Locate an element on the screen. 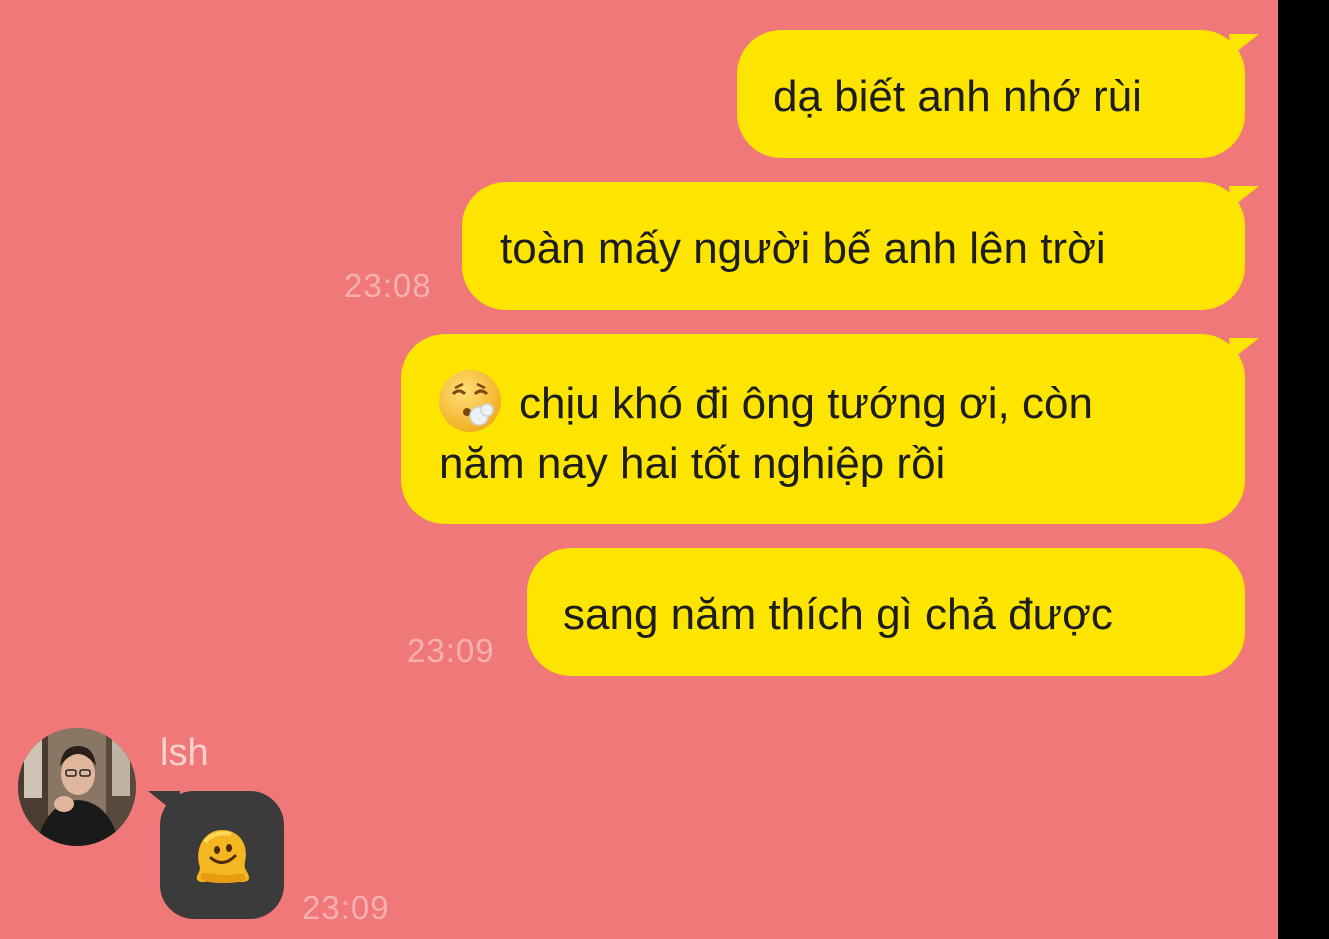  screen-edge is located at coordinates (1303, 469).